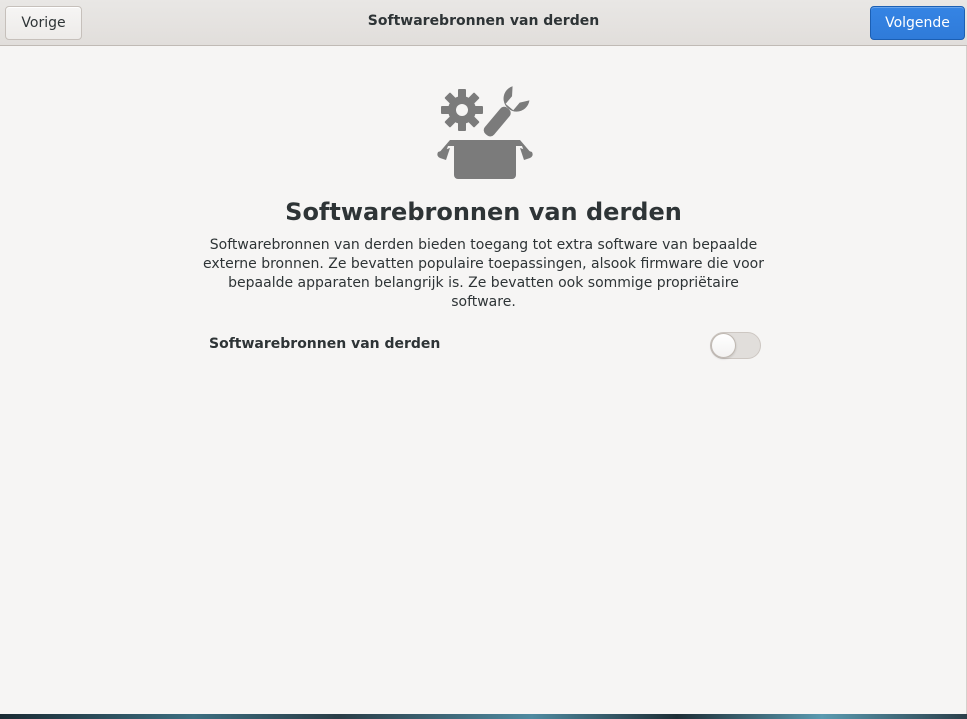 The width and height of the screenshot is (967, 719). Describe the element at coordinates (723, 345) in the screenshot. I see `switch-knob` at that location.